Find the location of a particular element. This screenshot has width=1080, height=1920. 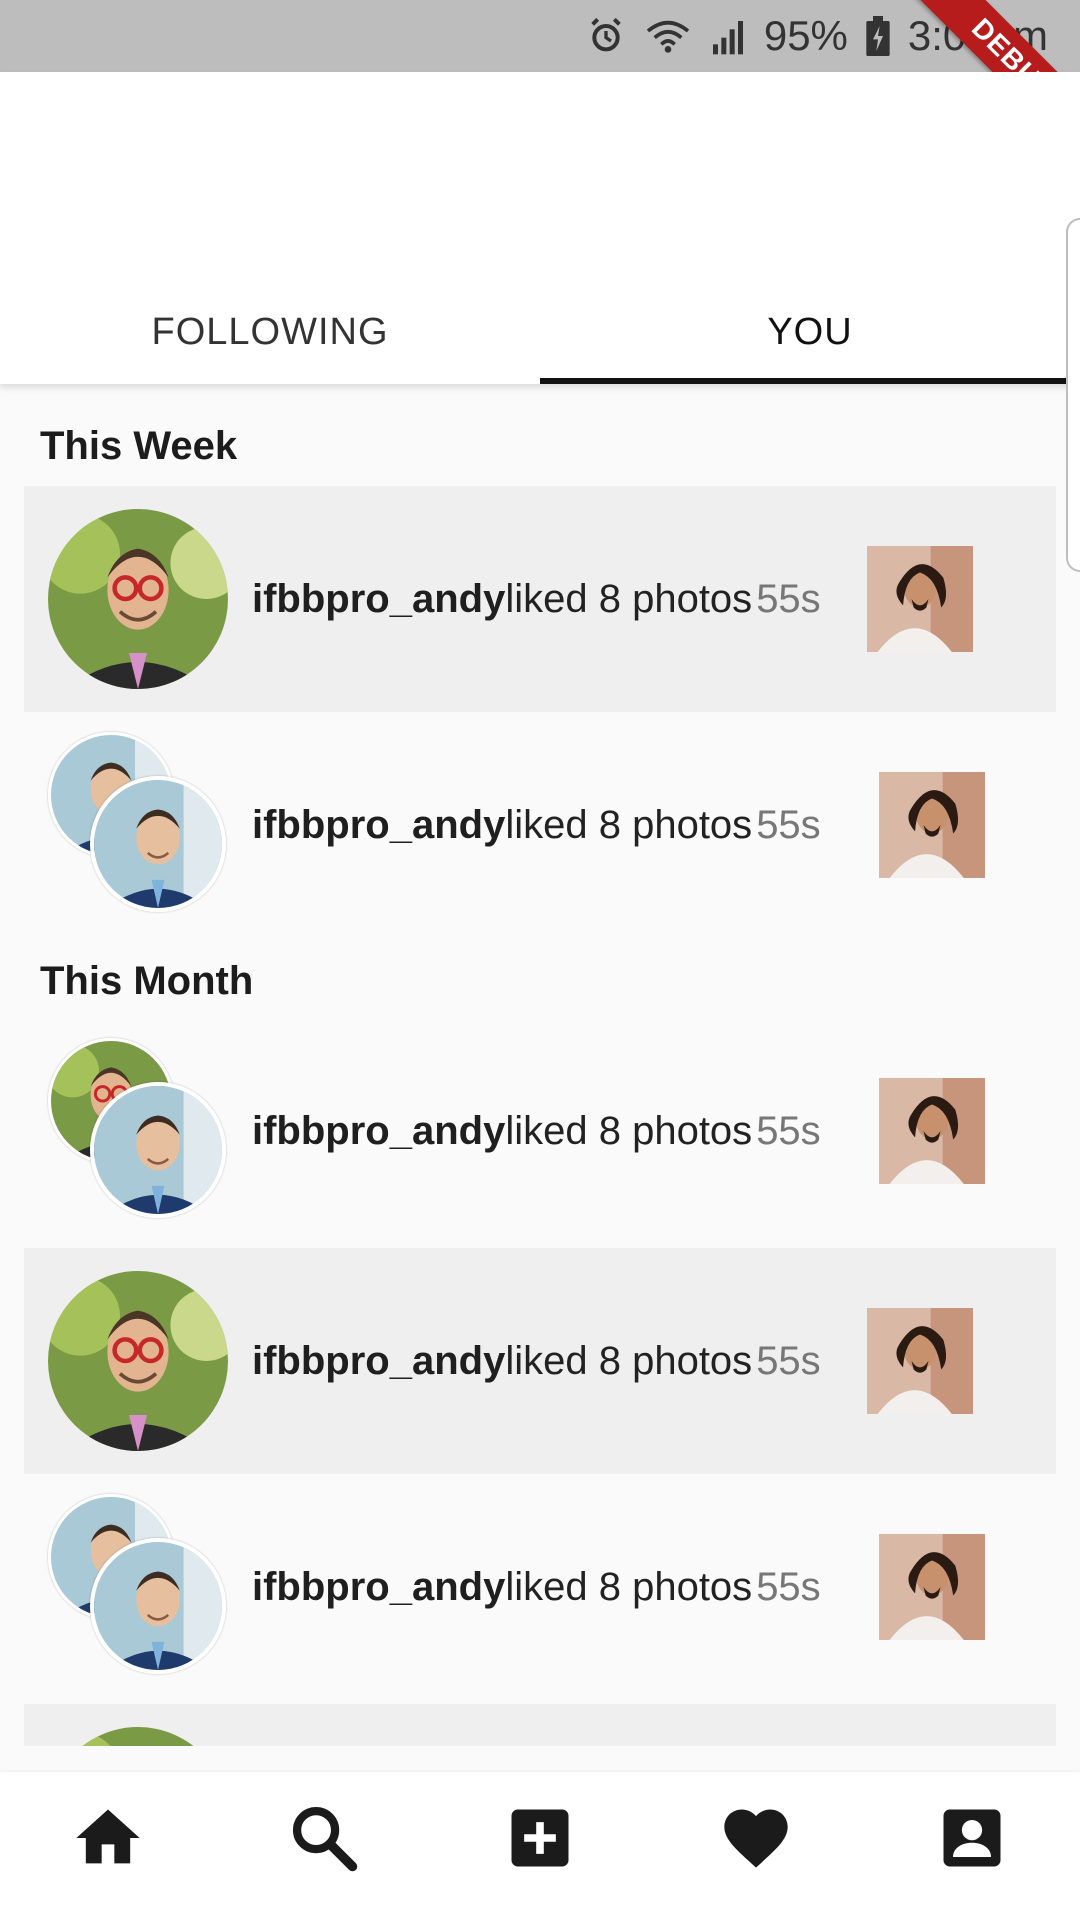

bottom-navigation is located at coordinates (540, 1846).